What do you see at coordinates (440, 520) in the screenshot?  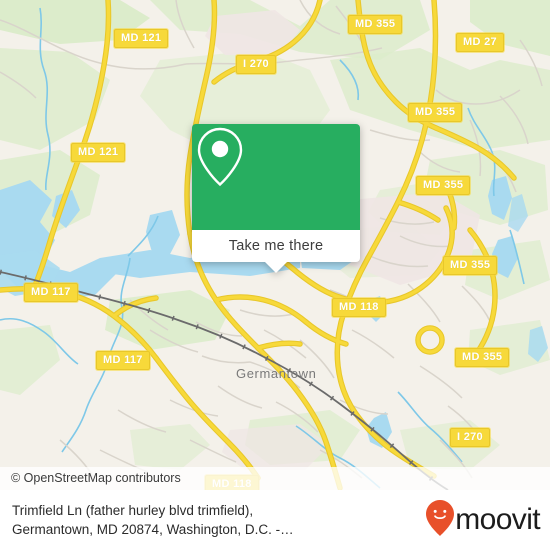 I see `moovit-pin-icon` at bounding box center [440, 520].